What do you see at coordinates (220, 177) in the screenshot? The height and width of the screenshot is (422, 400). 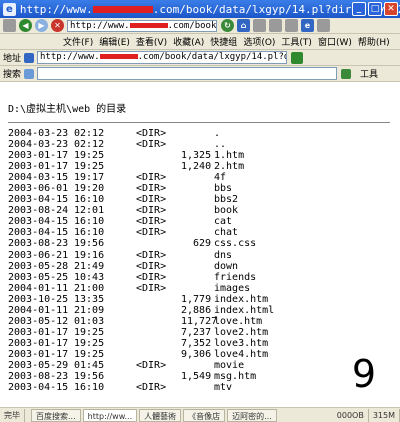 I see `entry-name: 4f` at bounding box center [220, 177].